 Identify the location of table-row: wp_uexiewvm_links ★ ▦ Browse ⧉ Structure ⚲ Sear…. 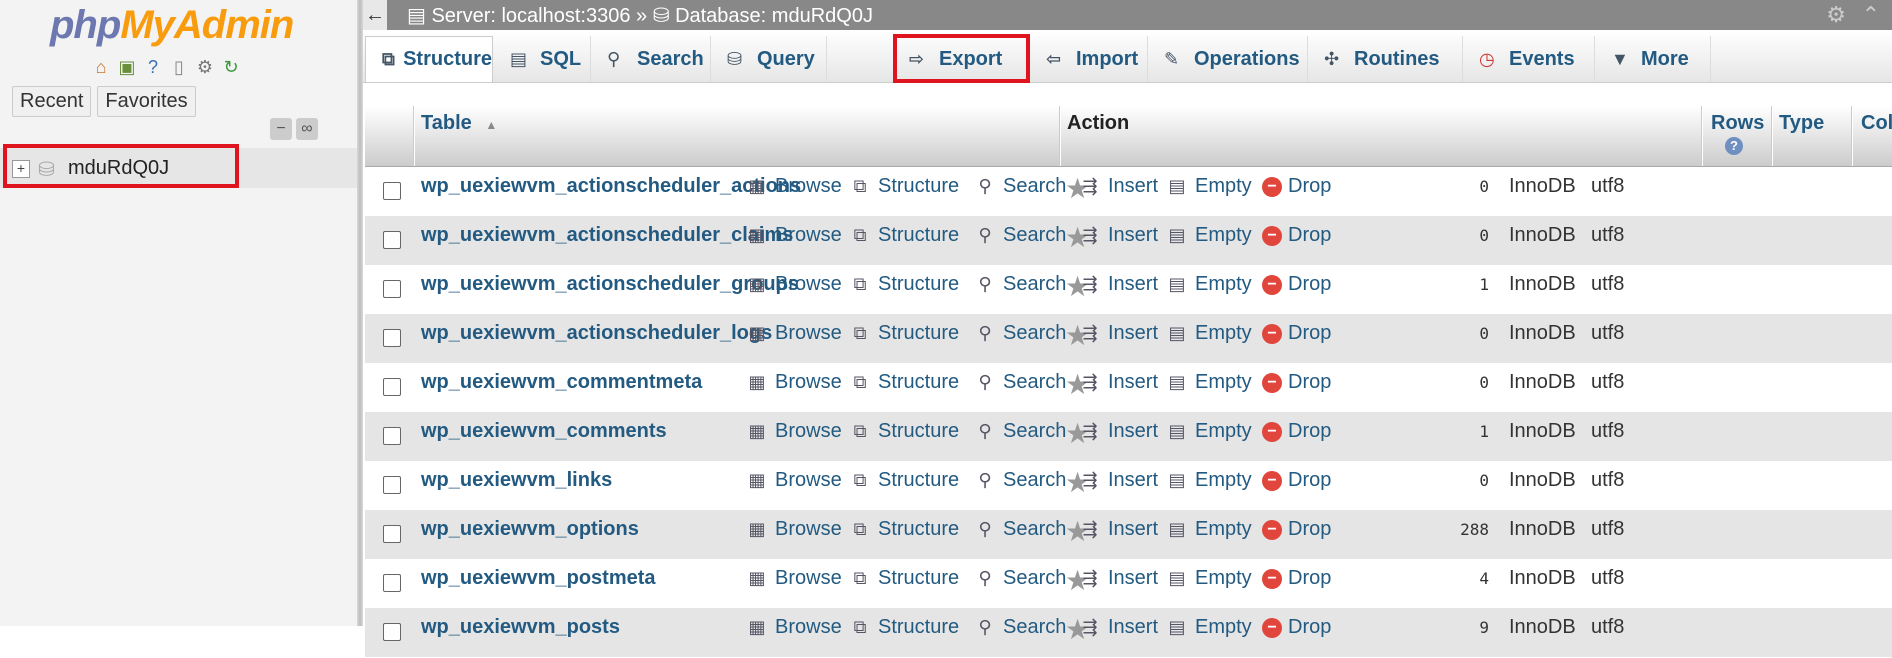
(1128, 486).